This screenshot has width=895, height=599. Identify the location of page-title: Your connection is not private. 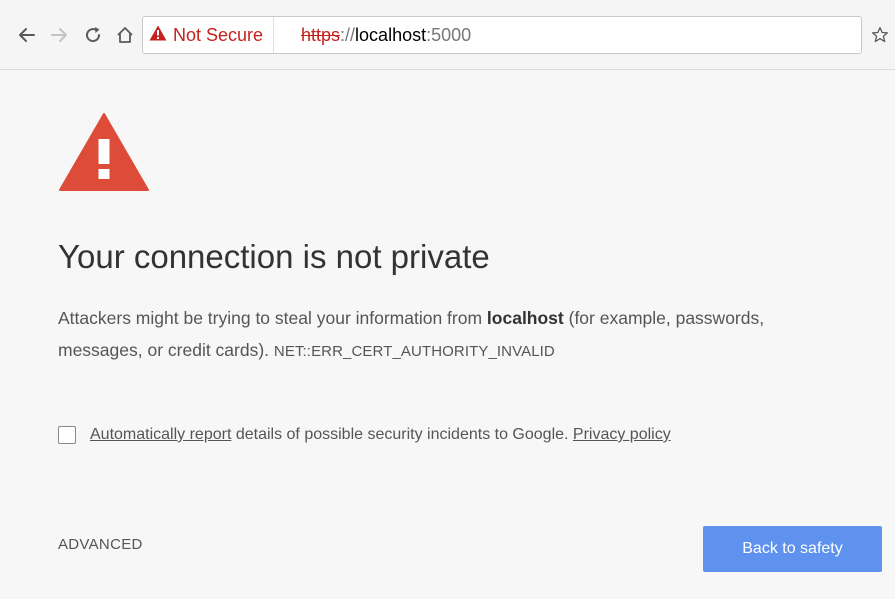
(274, 256).